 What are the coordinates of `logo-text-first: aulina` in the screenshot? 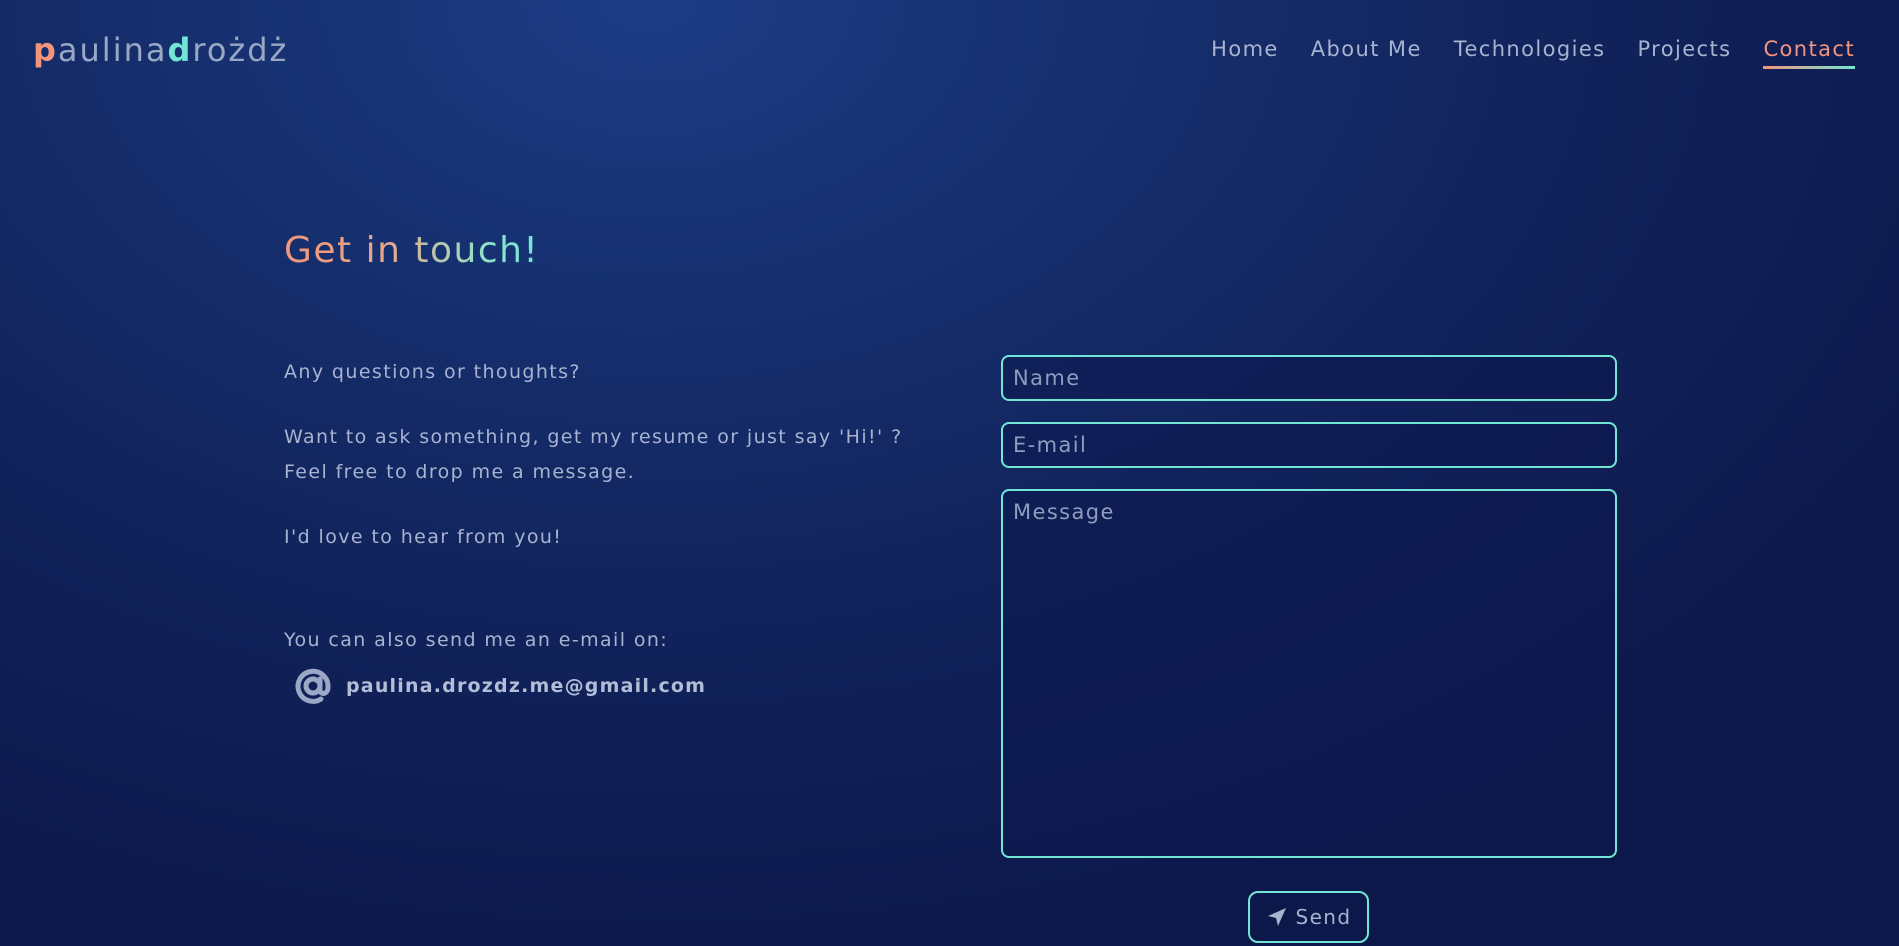 It's located at (112, 50).